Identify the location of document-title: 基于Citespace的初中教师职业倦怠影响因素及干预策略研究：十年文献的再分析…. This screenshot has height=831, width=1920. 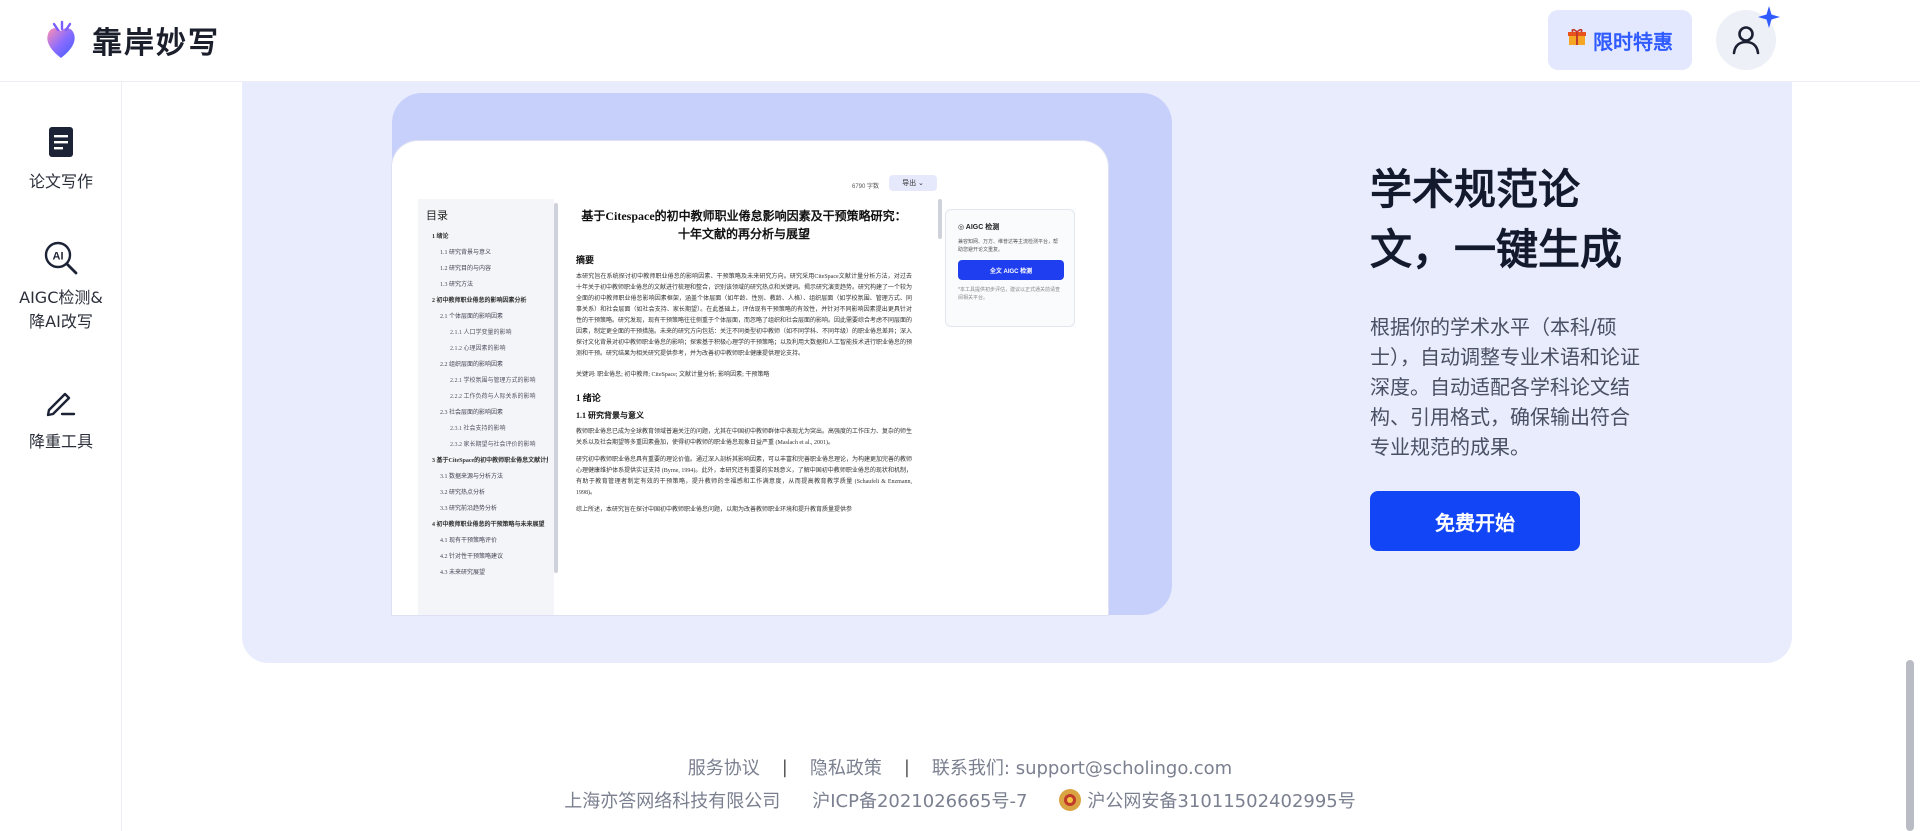
(744, 225).